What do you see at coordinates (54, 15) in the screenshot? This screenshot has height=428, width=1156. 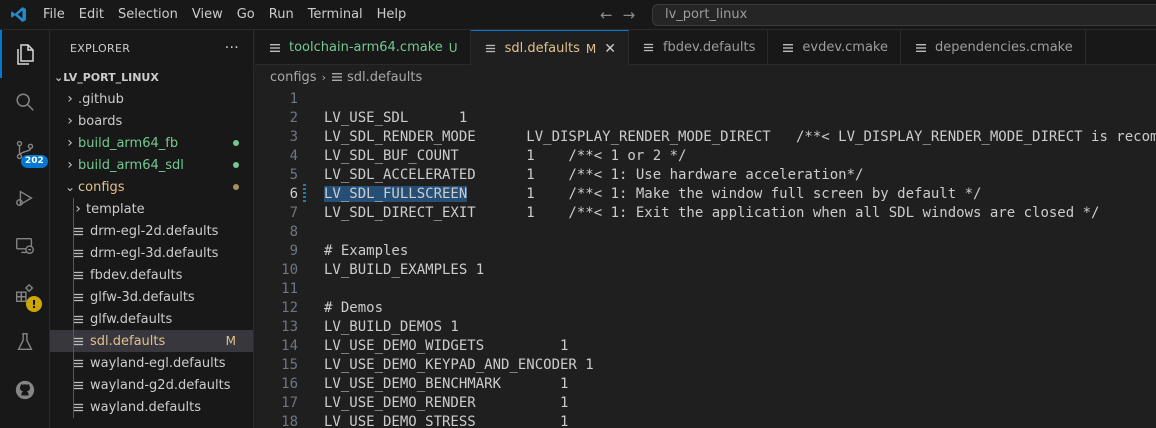 I see `menu-item-file: File` at bounding box center [54, 15].